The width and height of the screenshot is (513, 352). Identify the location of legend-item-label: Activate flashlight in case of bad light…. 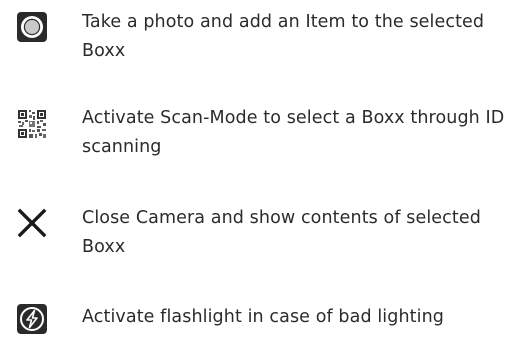
(263, 317).